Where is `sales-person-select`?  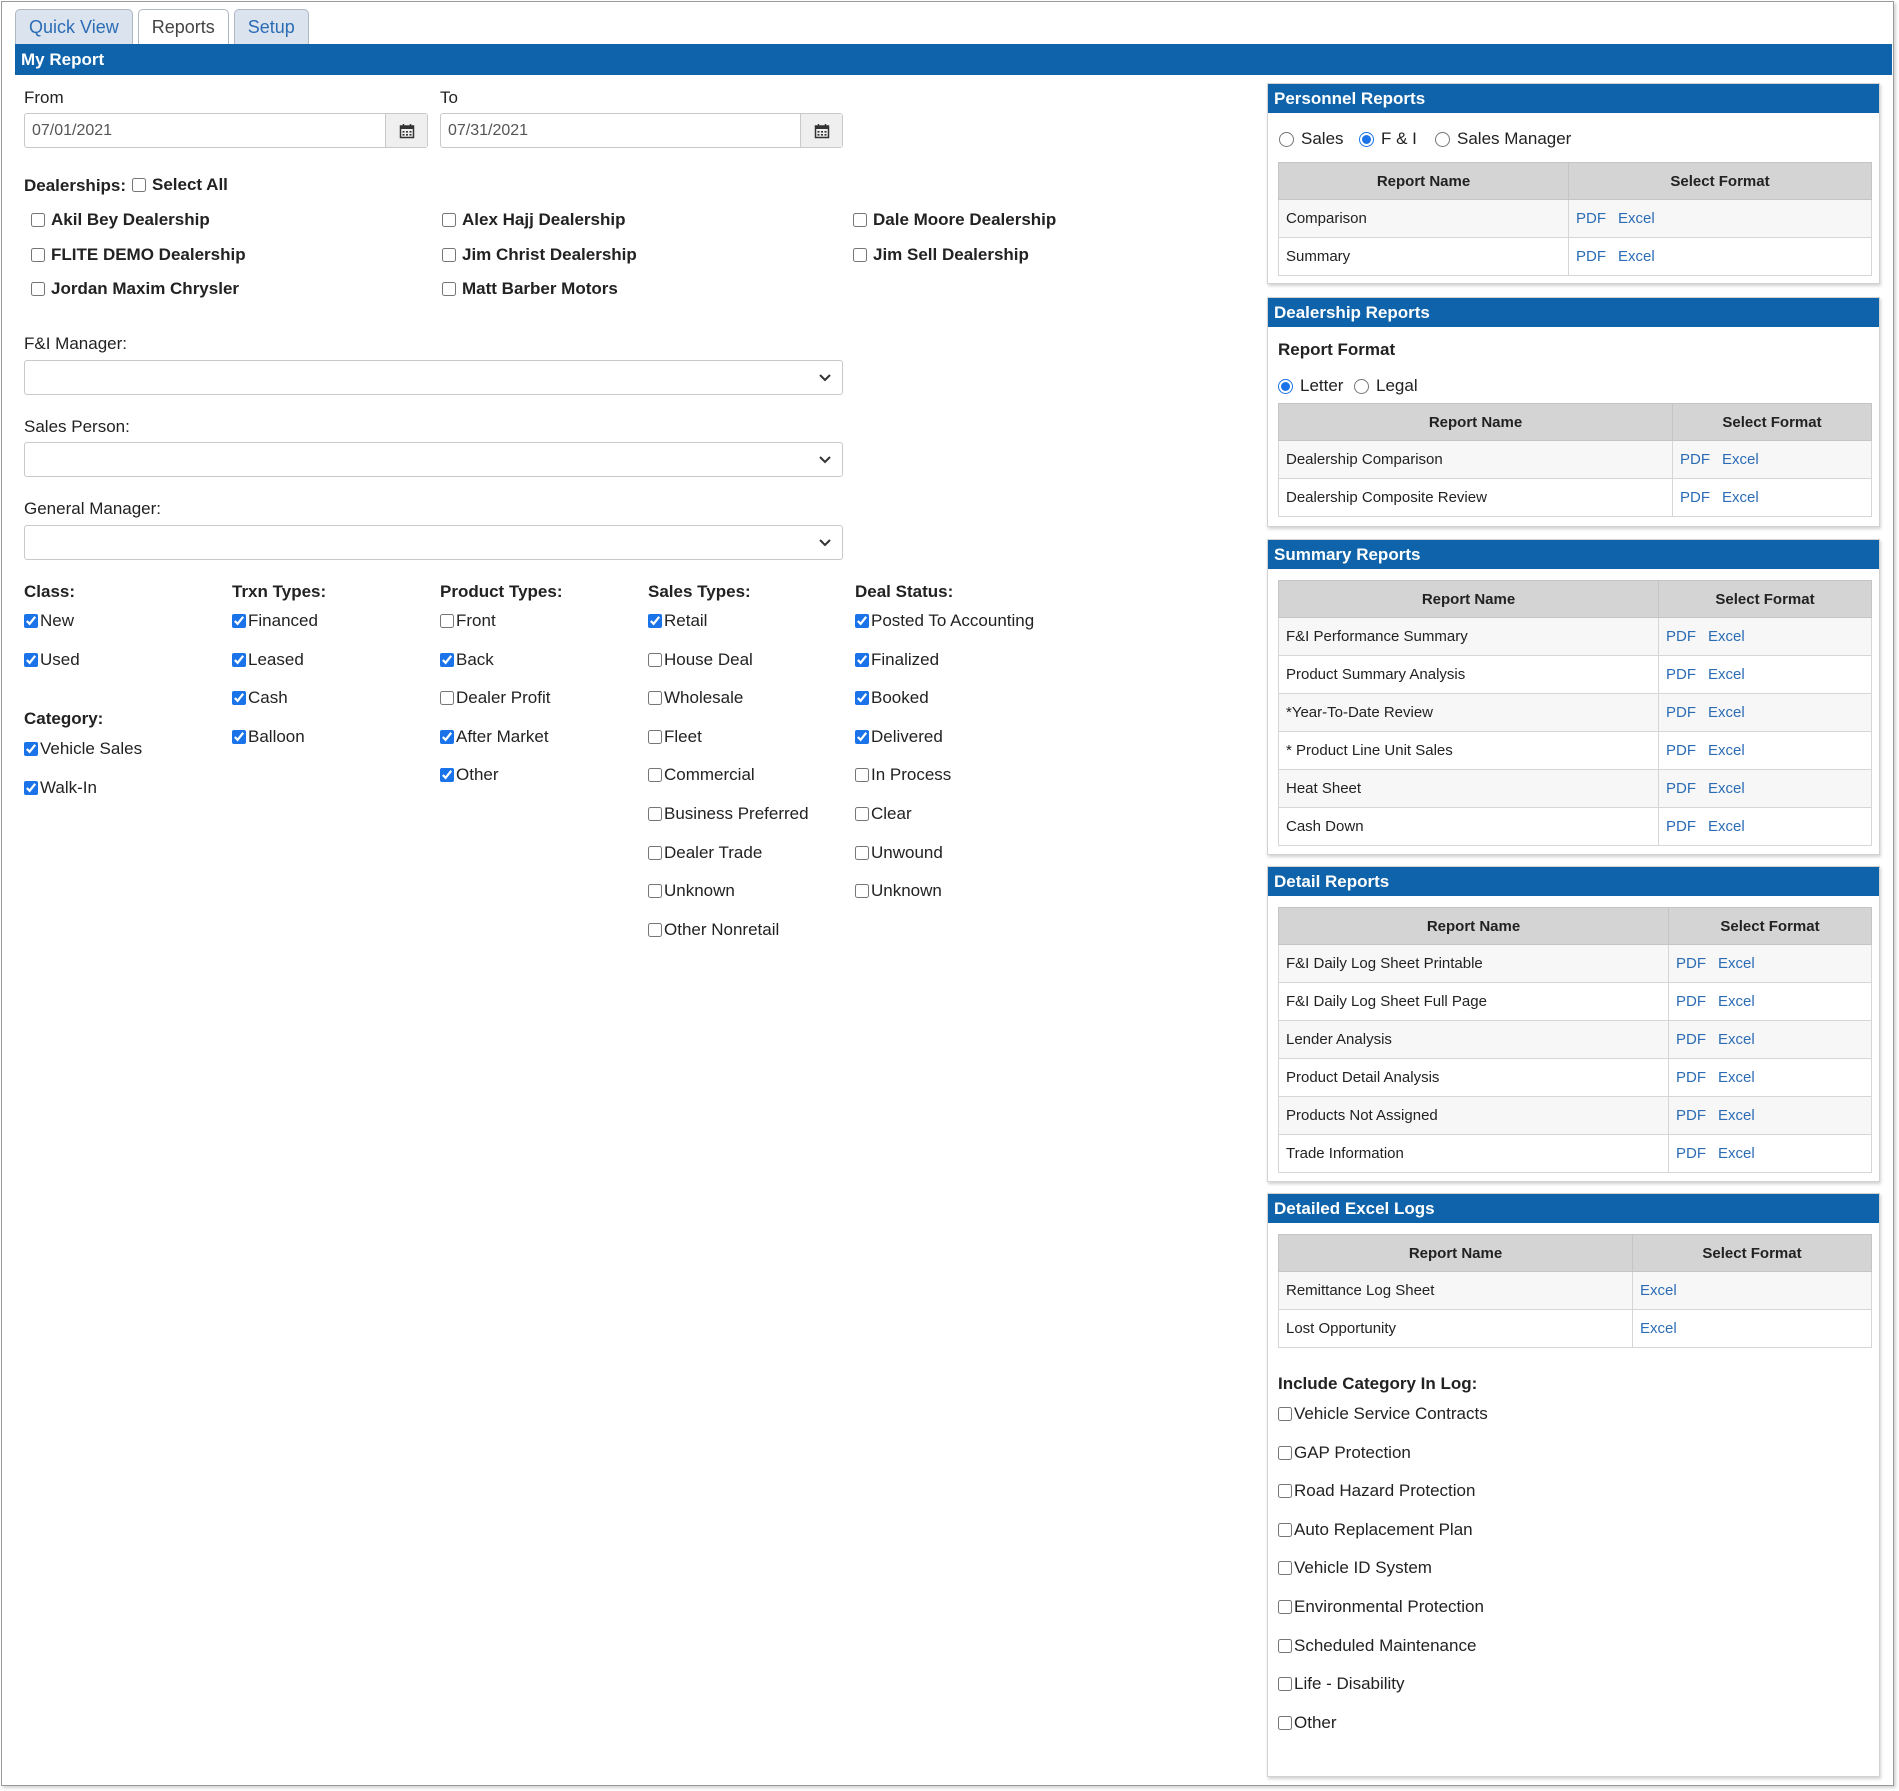 sales-person-select is located at coordinates (433, 459).